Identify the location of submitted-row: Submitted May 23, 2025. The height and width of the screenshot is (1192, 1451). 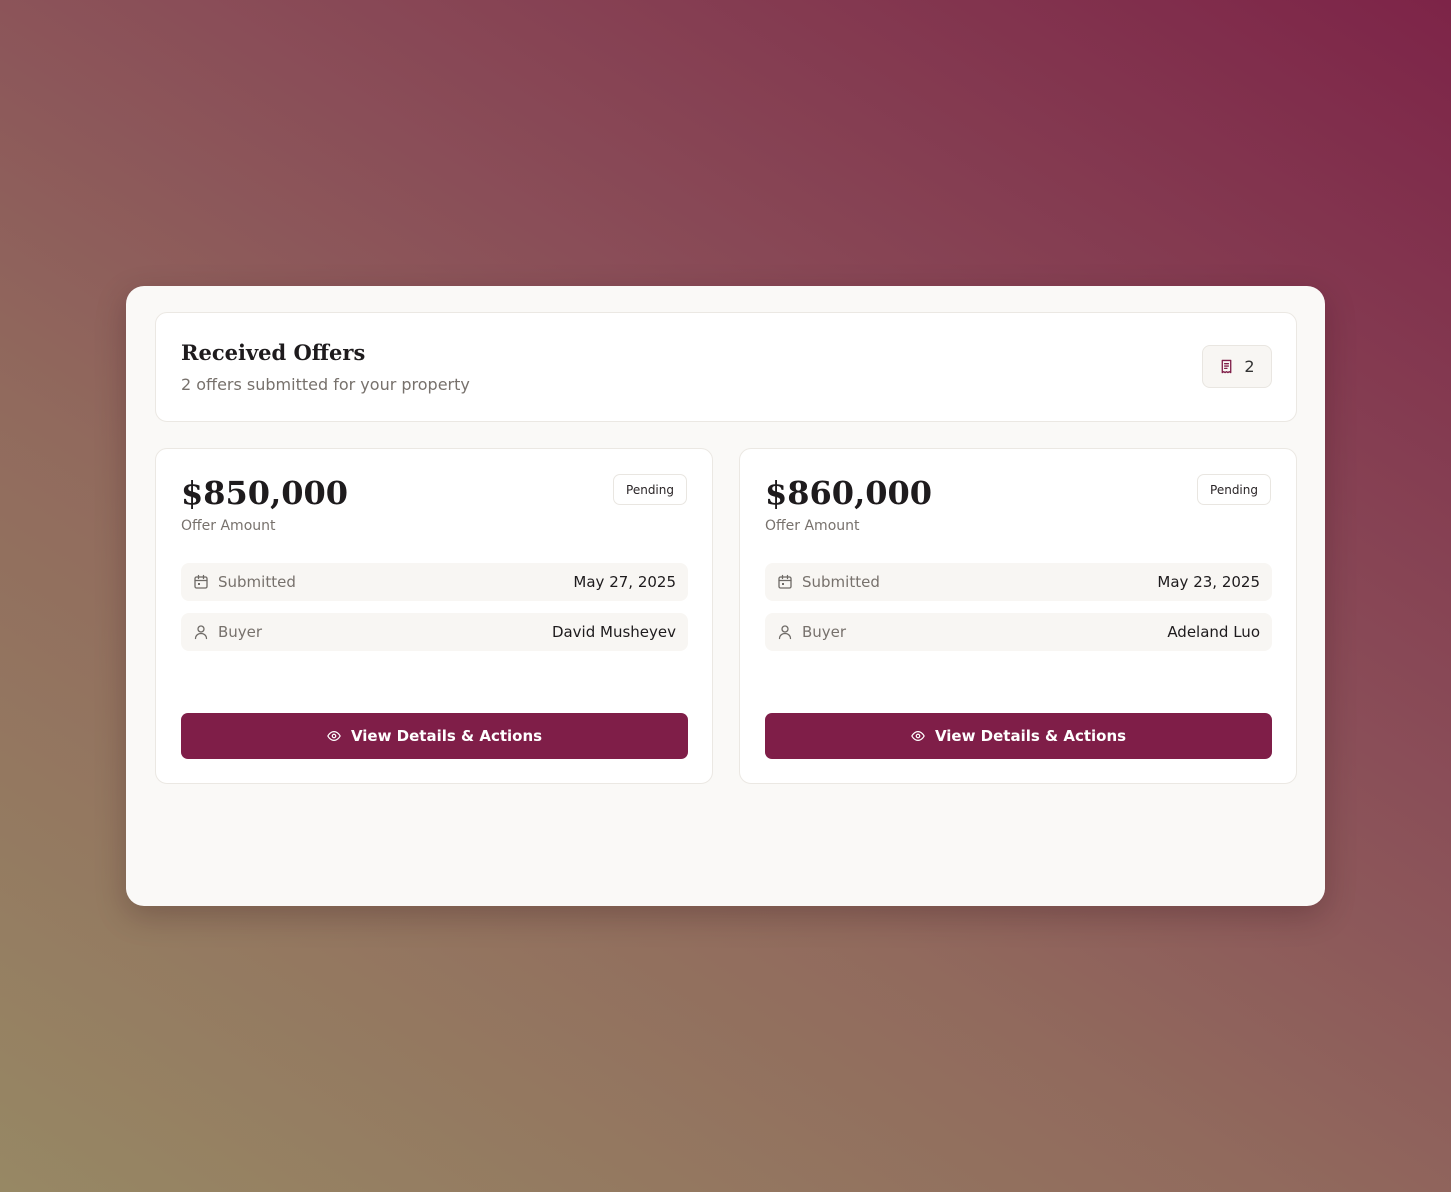
(1018, 582).